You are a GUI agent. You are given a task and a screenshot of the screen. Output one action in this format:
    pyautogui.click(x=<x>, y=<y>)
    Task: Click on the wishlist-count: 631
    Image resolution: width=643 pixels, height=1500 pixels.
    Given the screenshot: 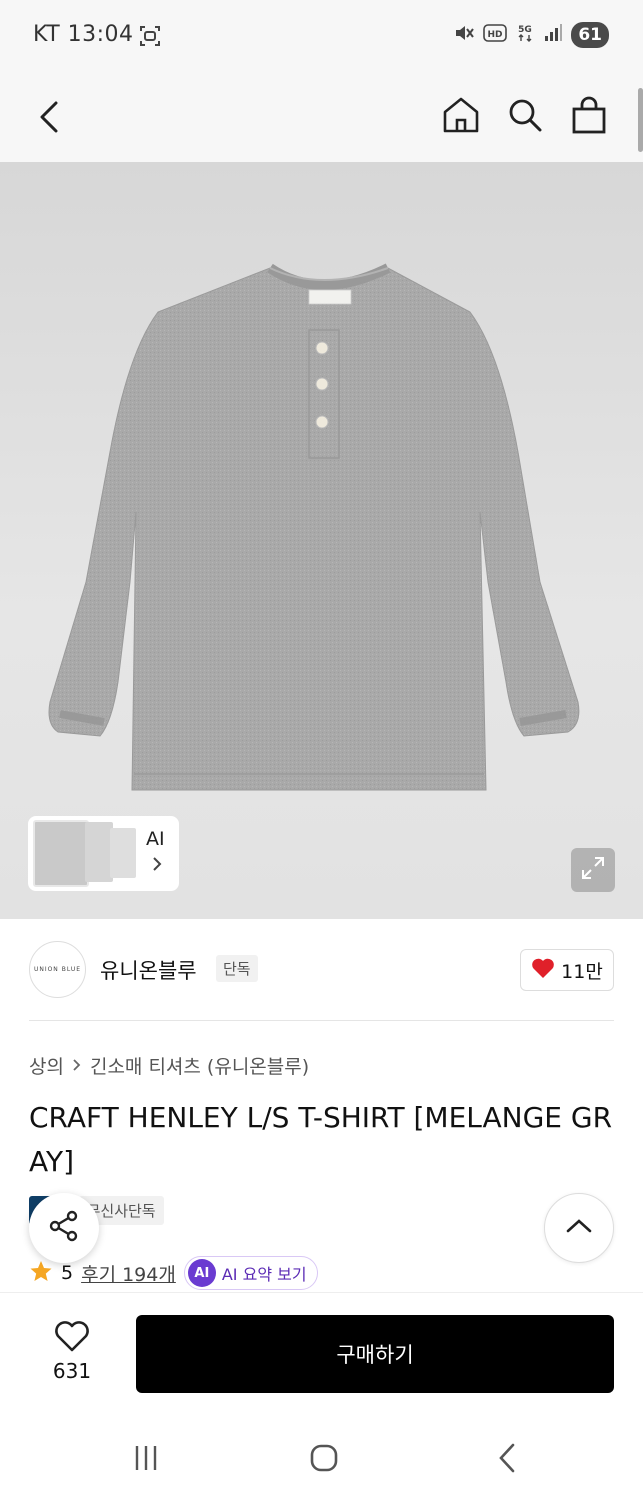 What is the action you would take?
    pyautogui.click(x=72, y=1371)
    